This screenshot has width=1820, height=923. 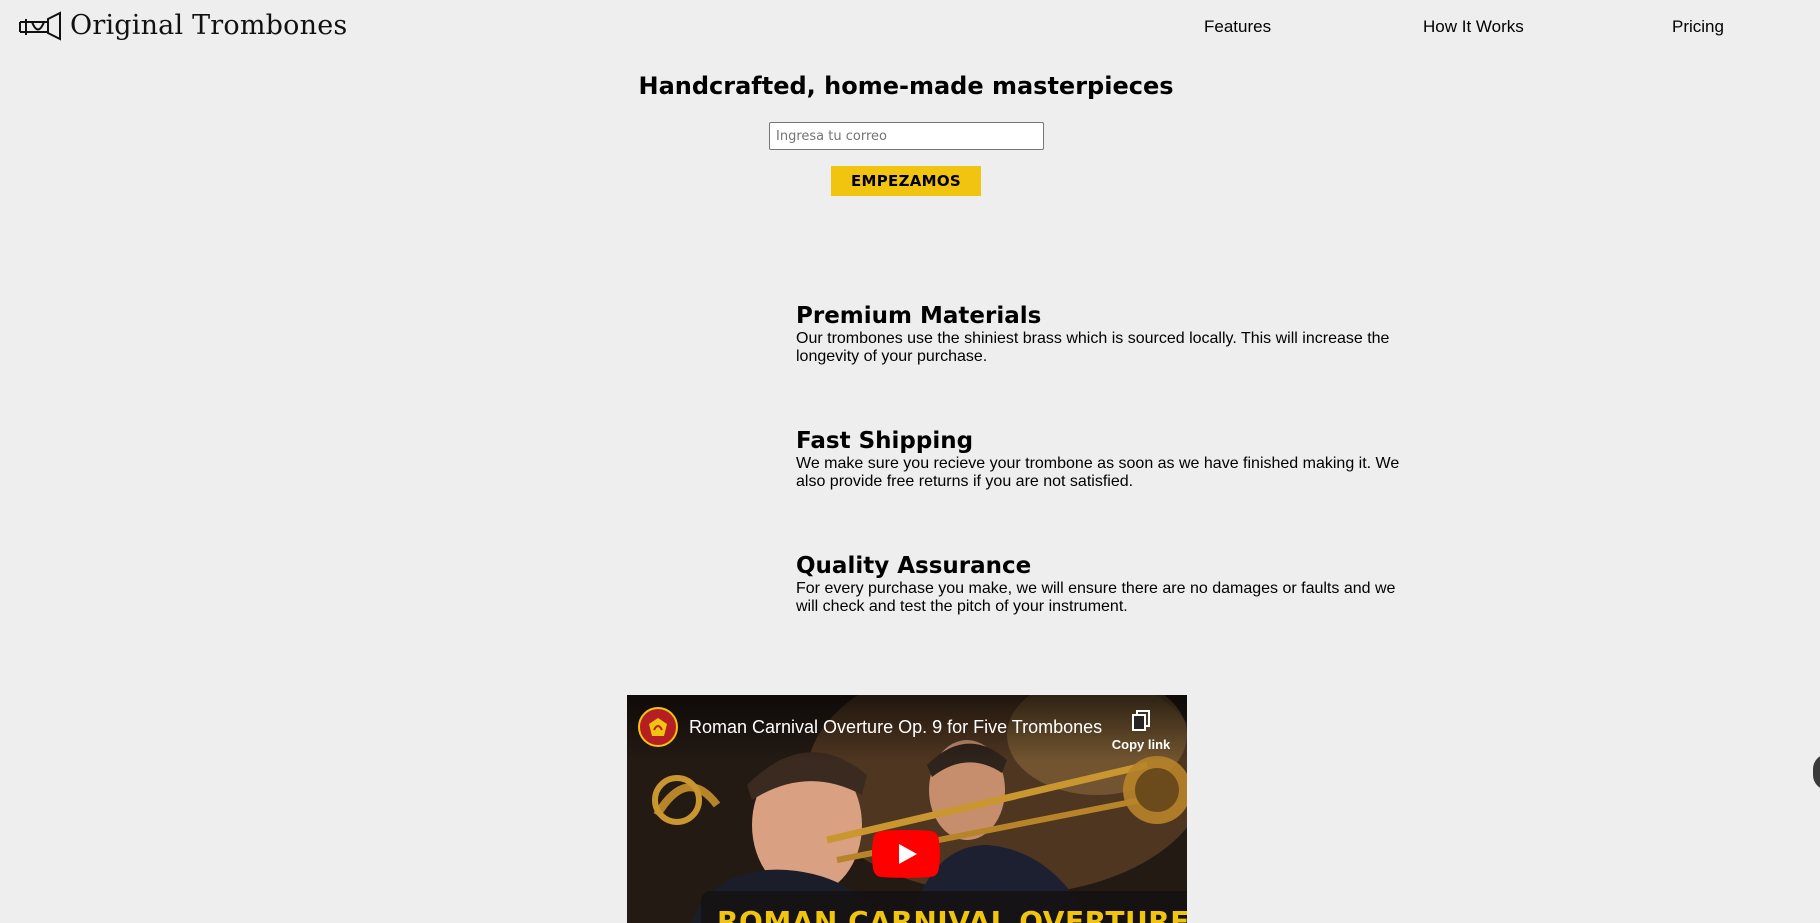 I want to click on hero-title: Handcrafted, home-made masterpieces, so click(x=906, y=86).